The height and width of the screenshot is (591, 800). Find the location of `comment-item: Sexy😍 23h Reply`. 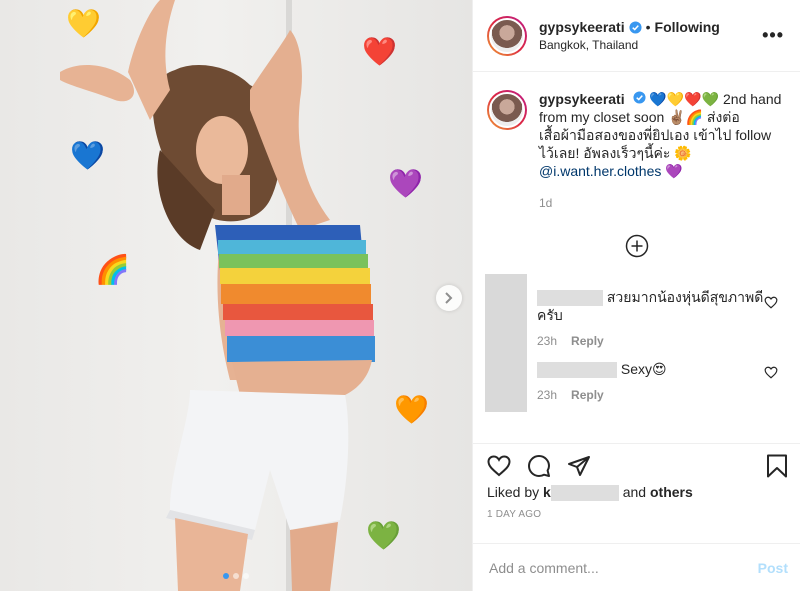

comment-item: Sexy😍 23h Reply is located at coordinates (636, 379).